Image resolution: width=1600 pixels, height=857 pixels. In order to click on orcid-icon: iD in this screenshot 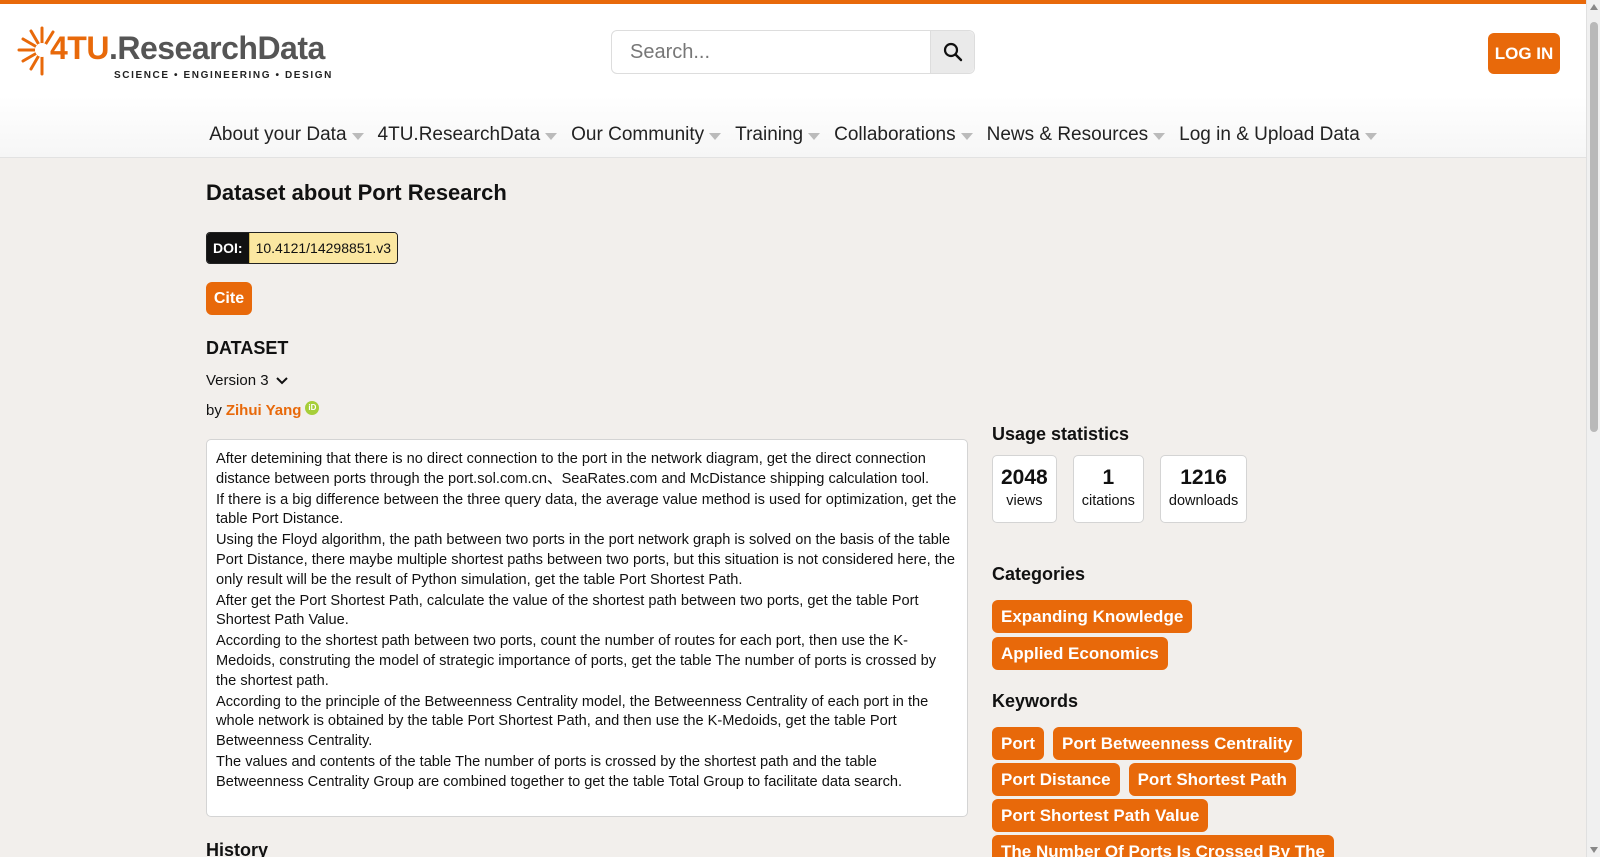, I will do `click(312, 407)`.